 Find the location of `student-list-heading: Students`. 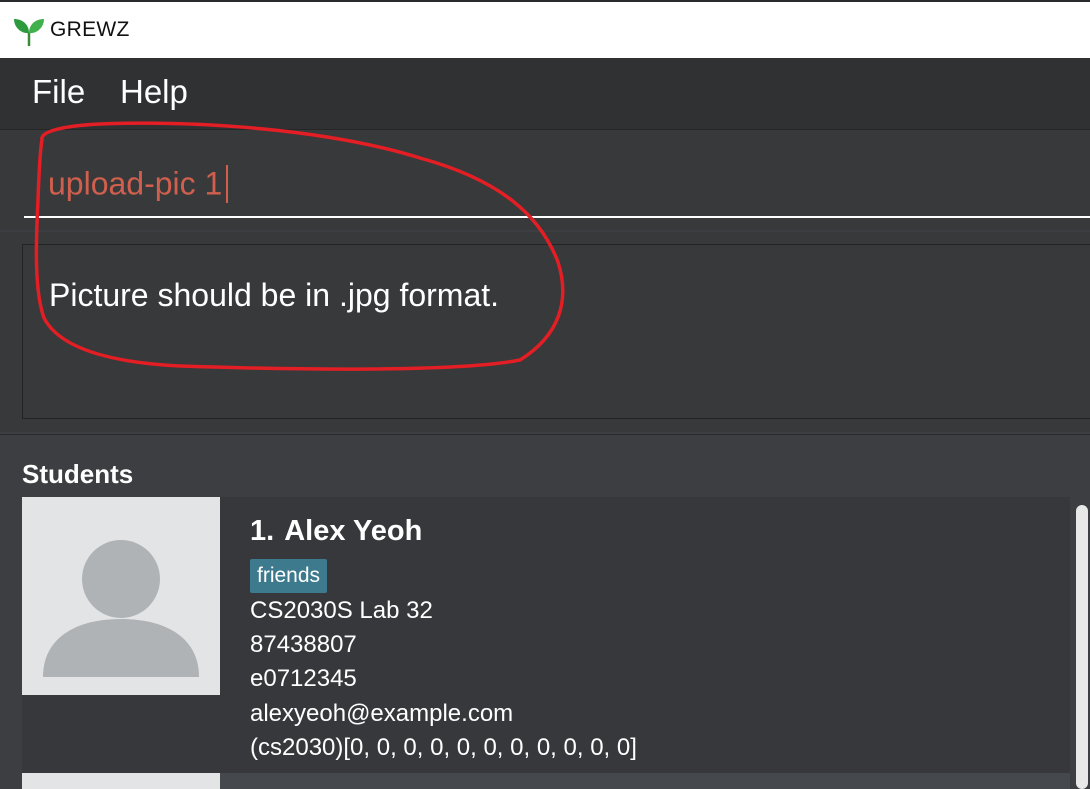

student-list-heading: Students is located at coordinates (78, 474).